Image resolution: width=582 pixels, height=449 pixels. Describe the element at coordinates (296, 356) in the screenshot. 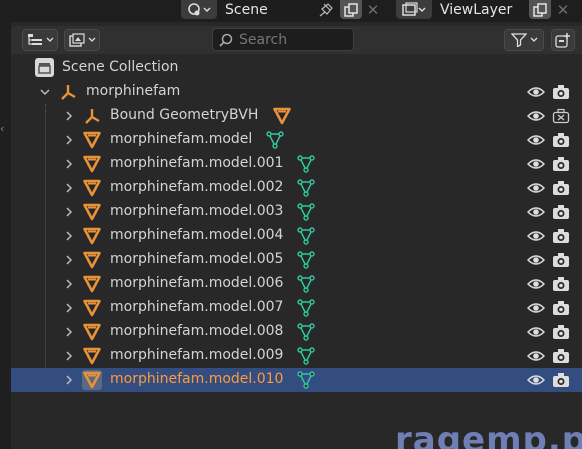

I see `outliner-object-row: morphinefam.model.009` at that location.